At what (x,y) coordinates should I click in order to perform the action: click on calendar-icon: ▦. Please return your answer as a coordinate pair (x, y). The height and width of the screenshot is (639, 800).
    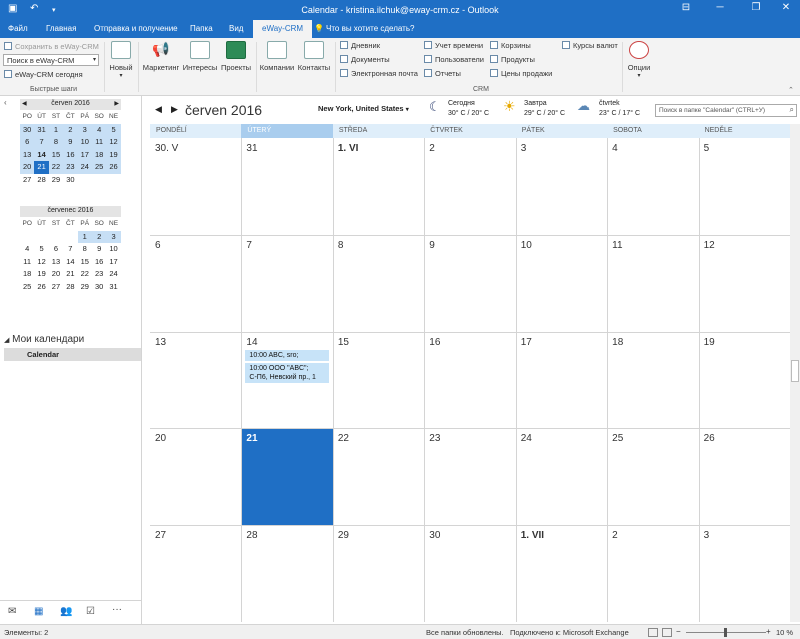
    Looking at the image, I should click on (38, 611).